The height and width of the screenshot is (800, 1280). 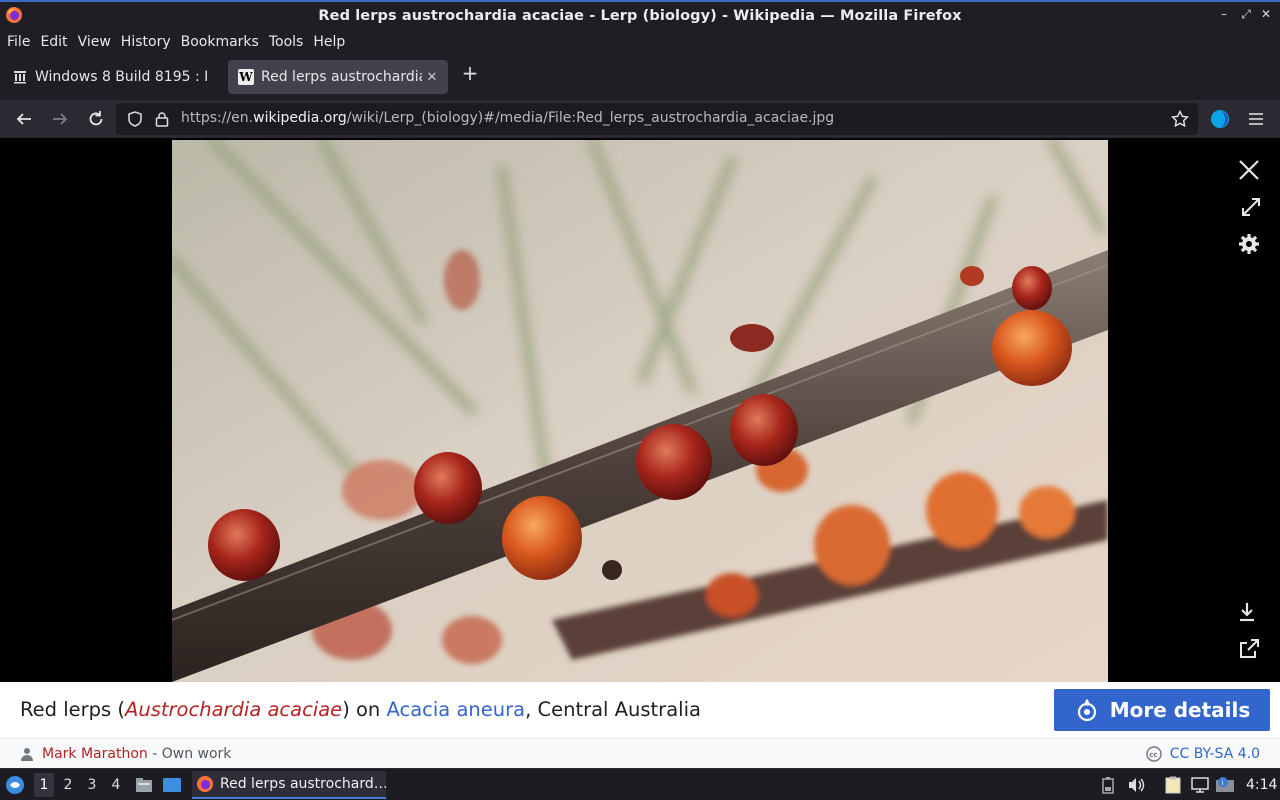 What do you see at coordinates (146, 42) in the screenshot?
I see `menu-history: History` at bounding box center [146, 42].